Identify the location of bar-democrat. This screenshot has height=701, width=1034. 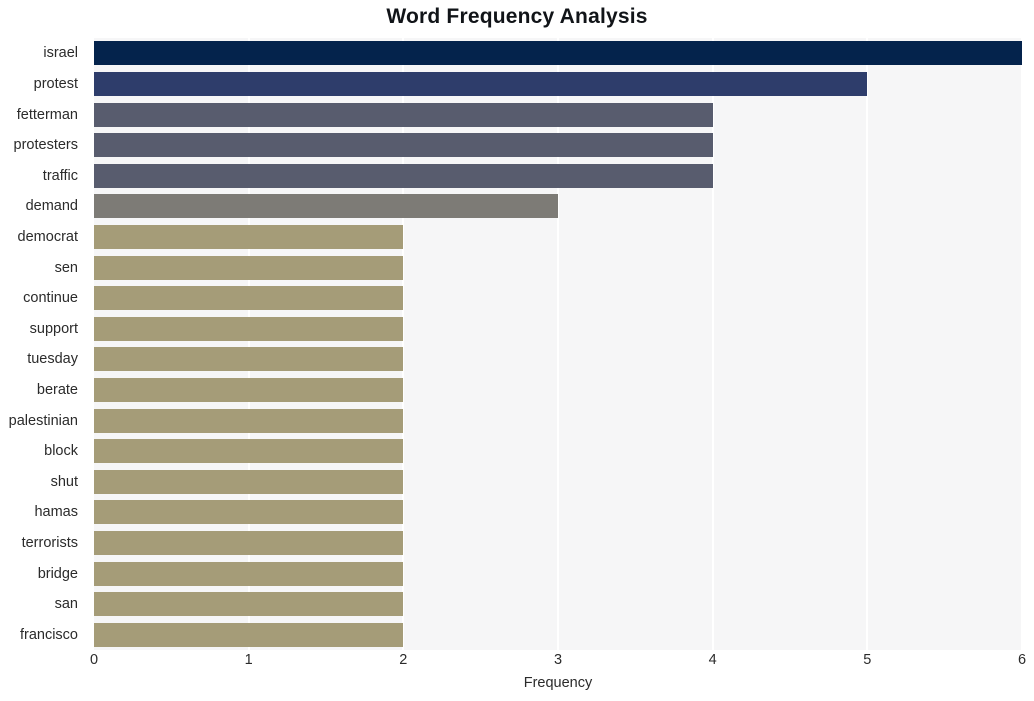
(249, 236).